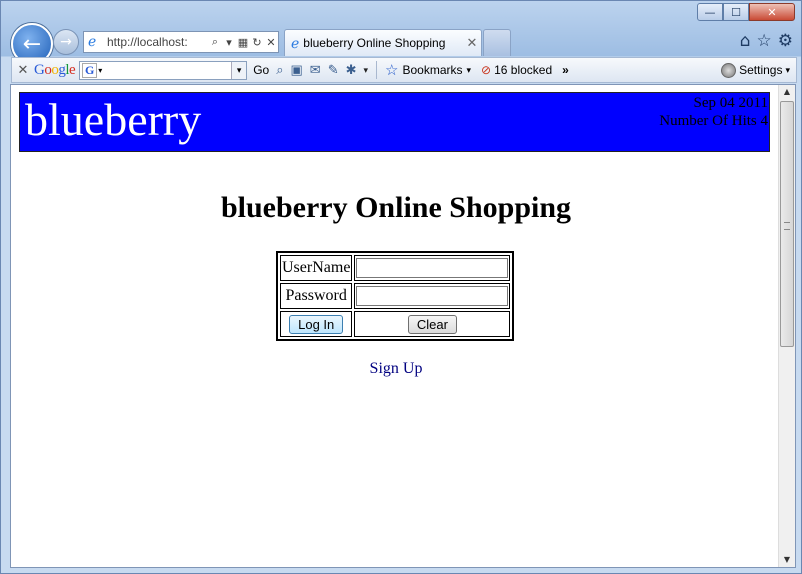  What do you see at coordinates (39, 69) in the screenshot?
I see `logo-letter: G` at bounding box center [39, 69].